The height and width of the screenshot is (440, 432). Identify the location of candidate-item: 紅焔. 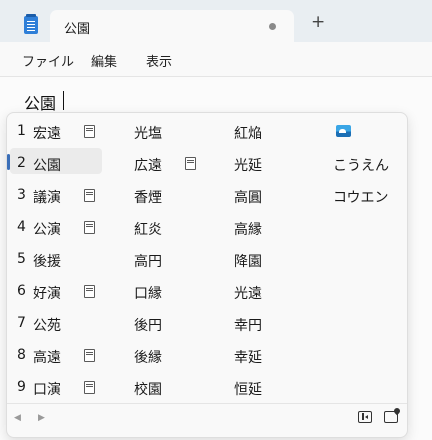
(248, 133).